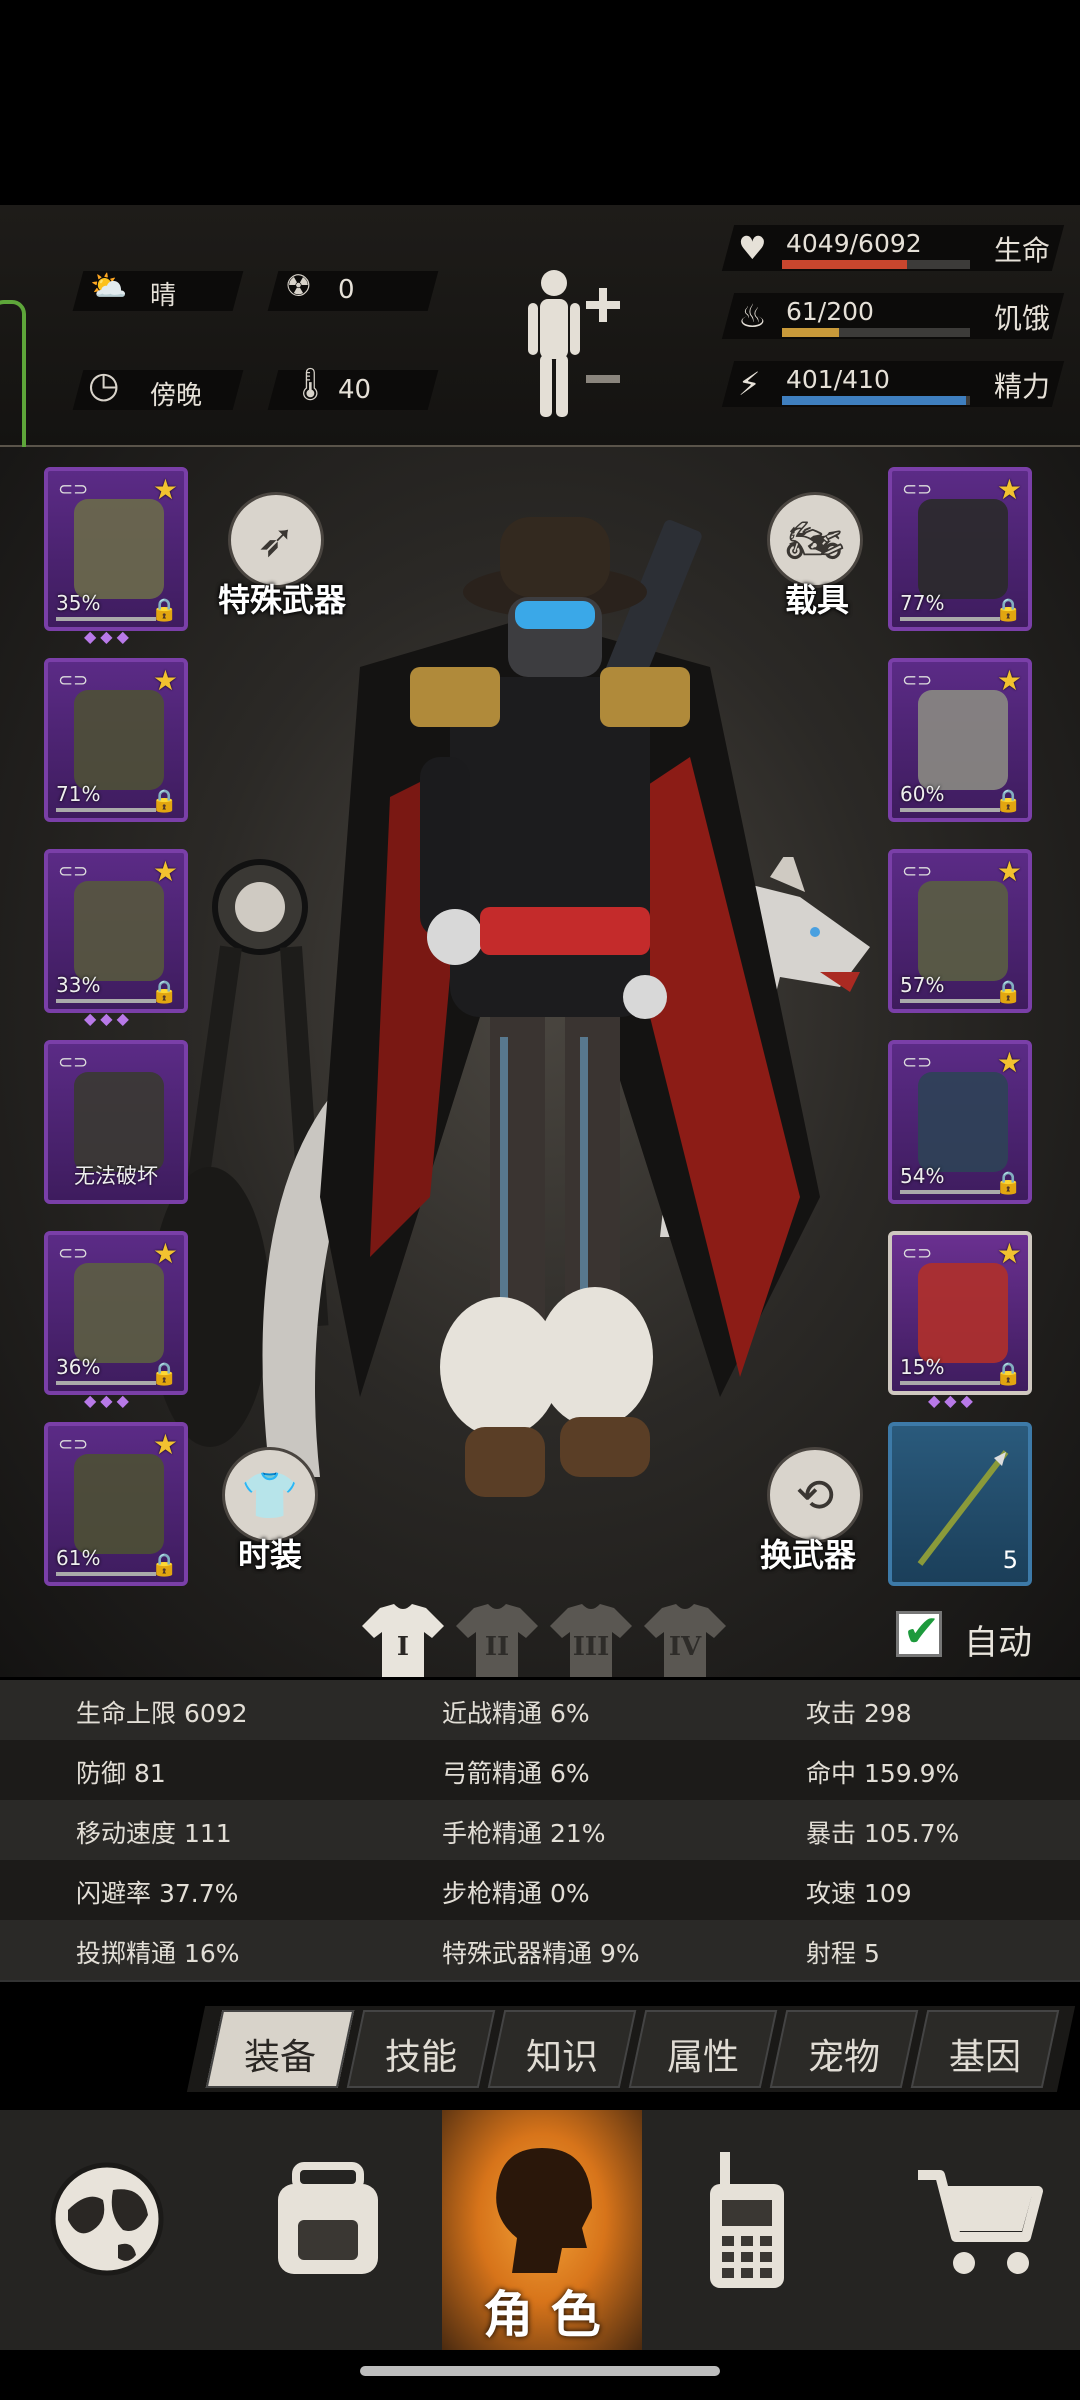  Describe the element at coordinates (542, 2315) in the screenshot. I see `character-nav-label: 角 色` at that location.